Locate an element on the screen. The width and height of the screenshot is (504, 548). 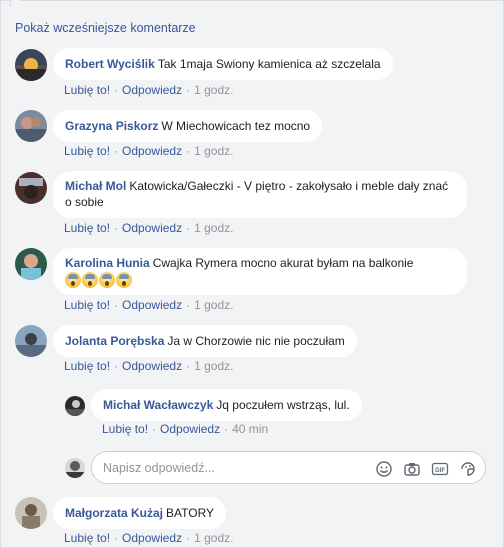
svg-text: GIF is located at coordinates (440, 471).